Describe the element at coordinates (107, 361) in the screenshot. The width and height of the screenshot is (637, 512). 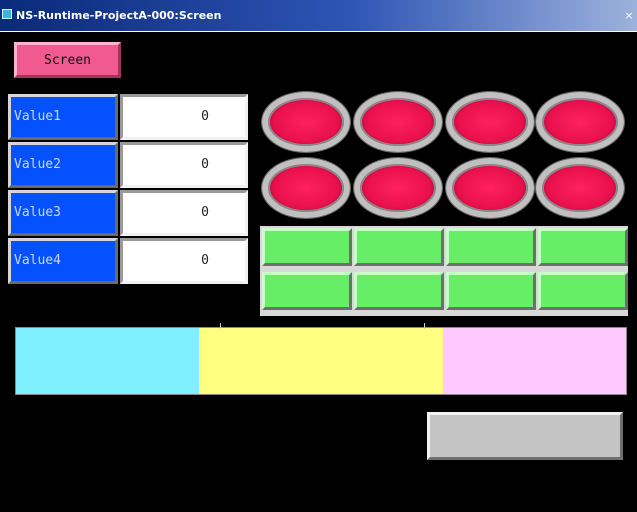
I see `bar-segment-cyan` at that location.